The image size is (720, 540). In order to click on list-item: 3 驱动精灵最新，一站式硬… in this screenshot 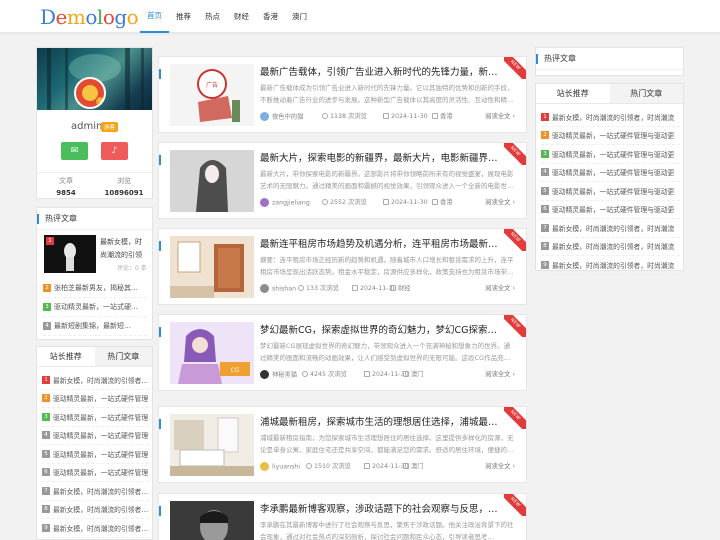, I will do `click(95, 307)`.